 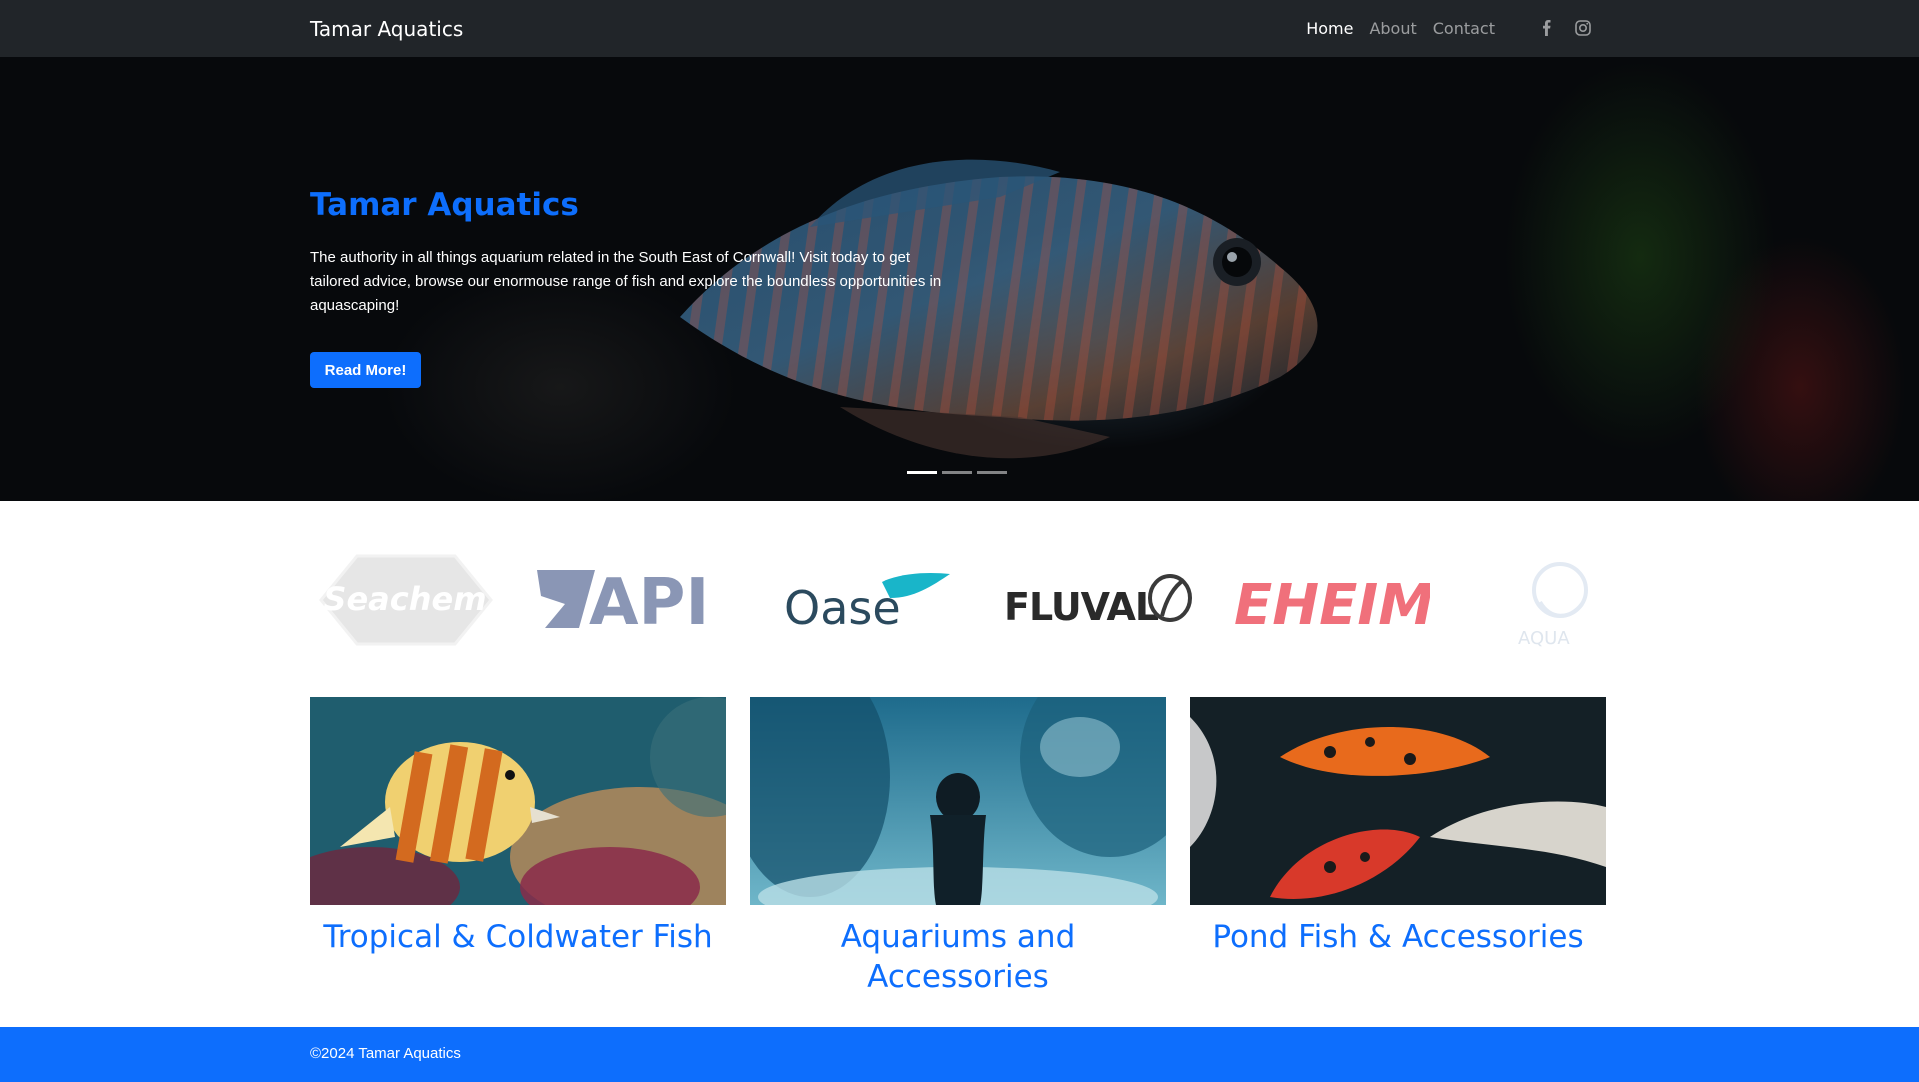 What do you see at coordinates (842, 606) in the screenshot?
I see `oase-logo-text: Oase` at bounding box center [842, 606].